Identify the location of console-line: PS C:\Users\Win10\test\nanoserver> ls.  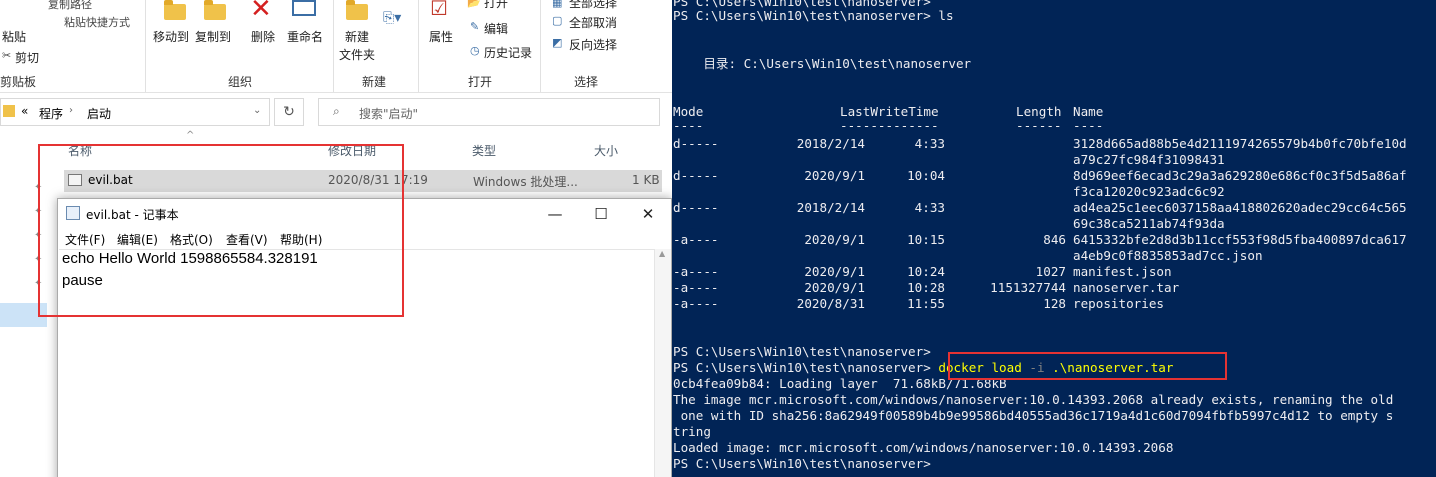
(813, 15).